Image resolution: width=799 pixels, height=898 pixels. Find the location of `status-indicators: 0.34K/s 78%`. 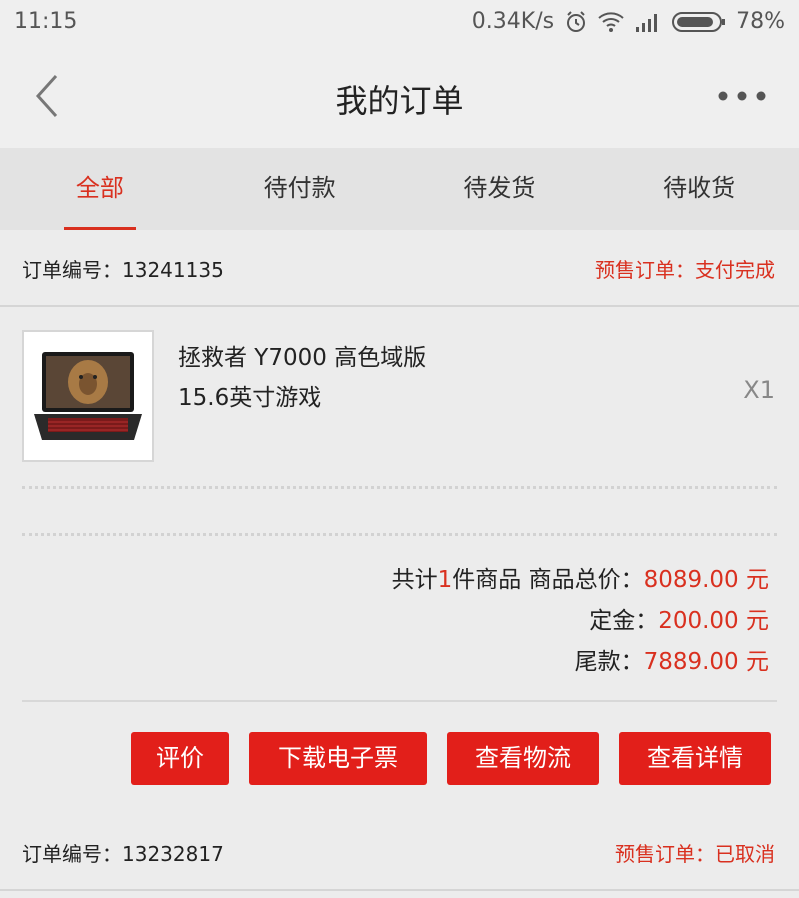

status-indicators: 0.34K/s 78% is located at coordinates (628, 21).